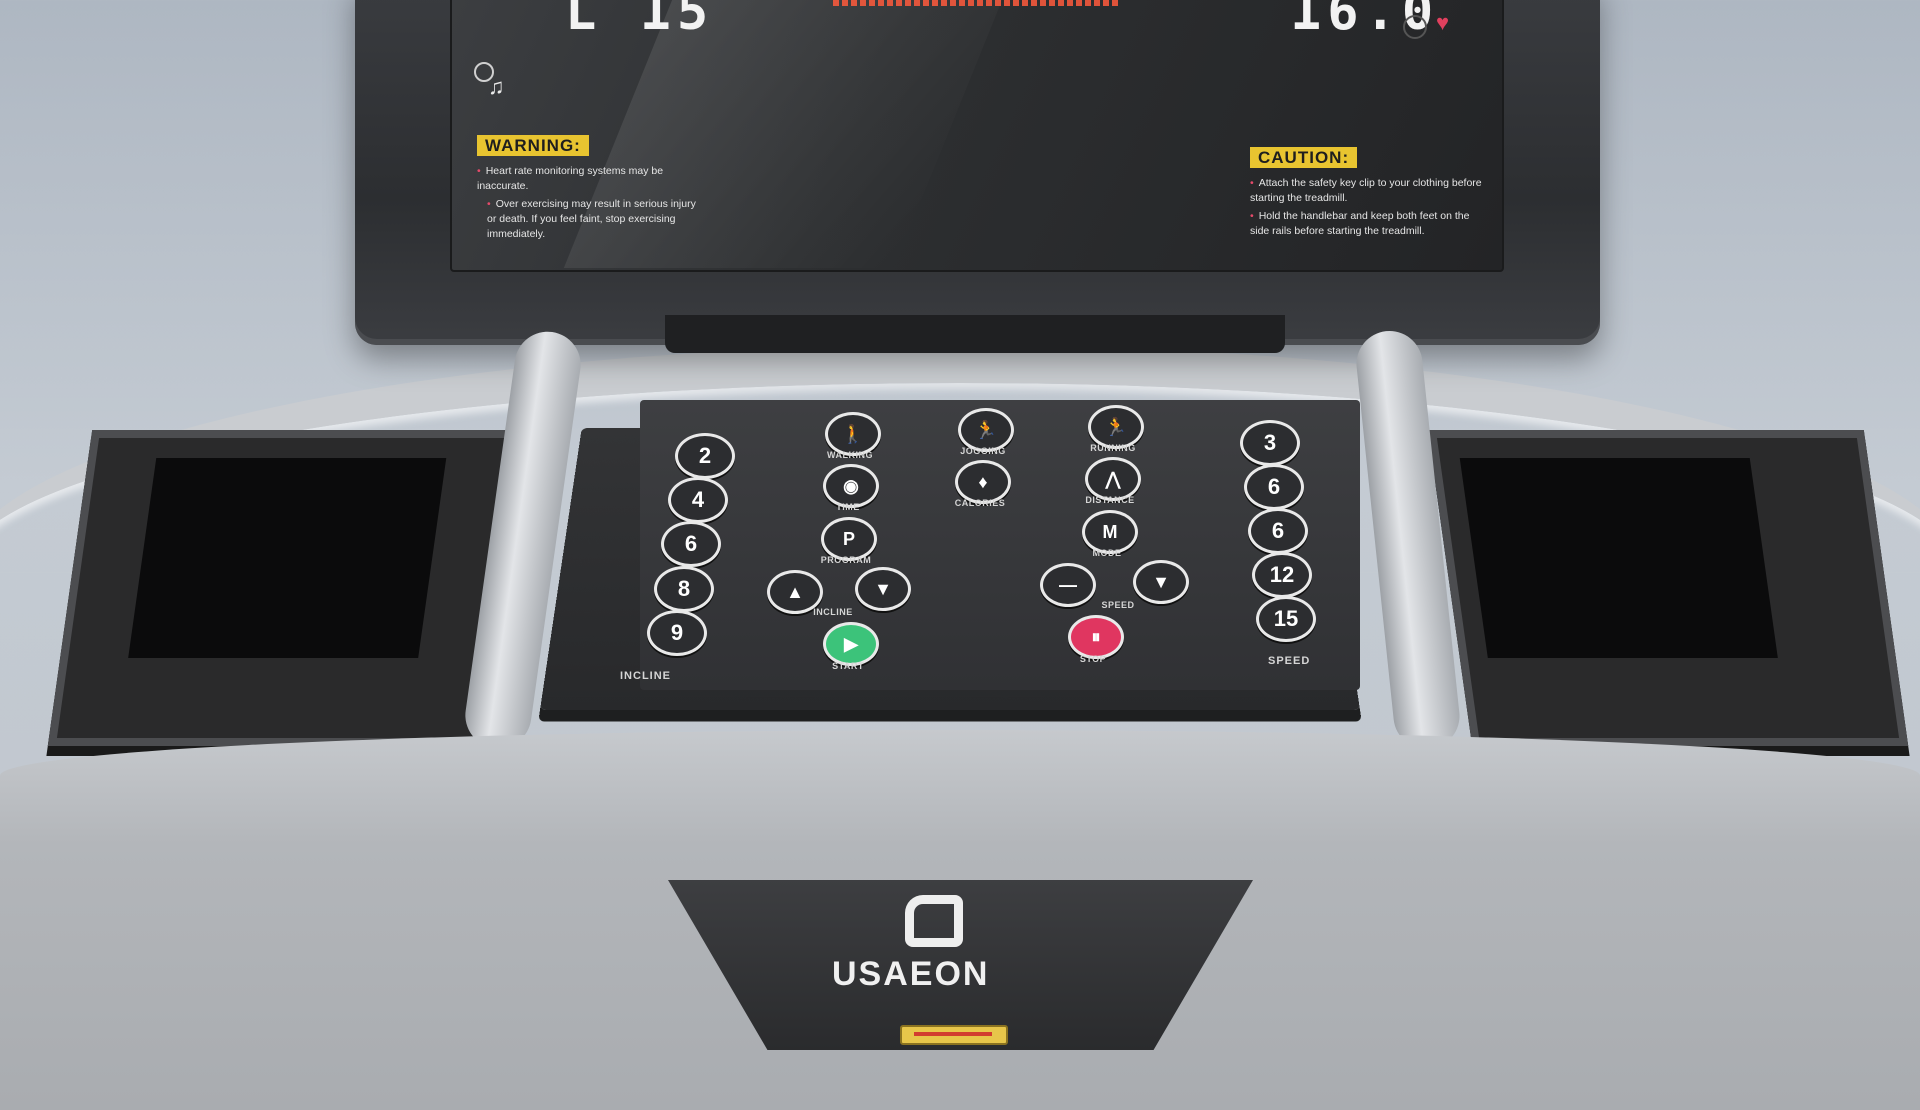 This screenshot has height=1110, width=1920. What do you see at coordinates (883, 589) in the screenshot?
I see `incline-down-button: ▼` at bounding box center [883, 589].